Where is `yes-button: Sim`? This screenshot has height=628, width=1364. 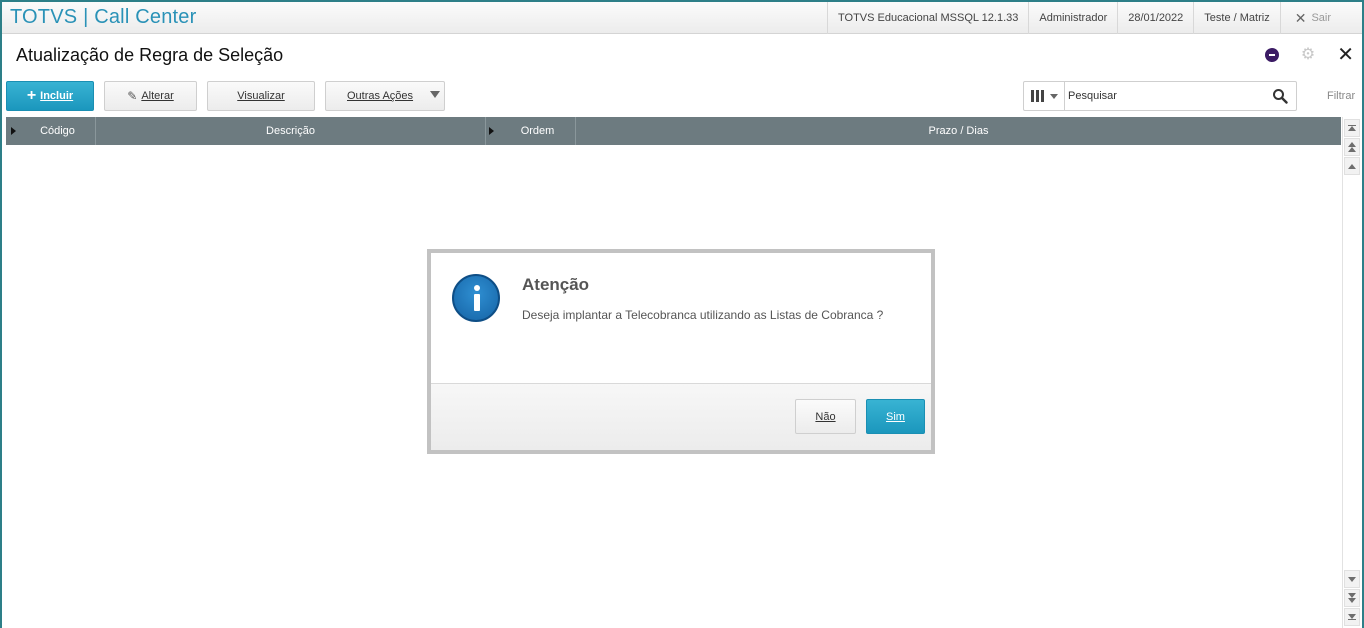 yes-button: Sim is located at coordinates (895, 416).